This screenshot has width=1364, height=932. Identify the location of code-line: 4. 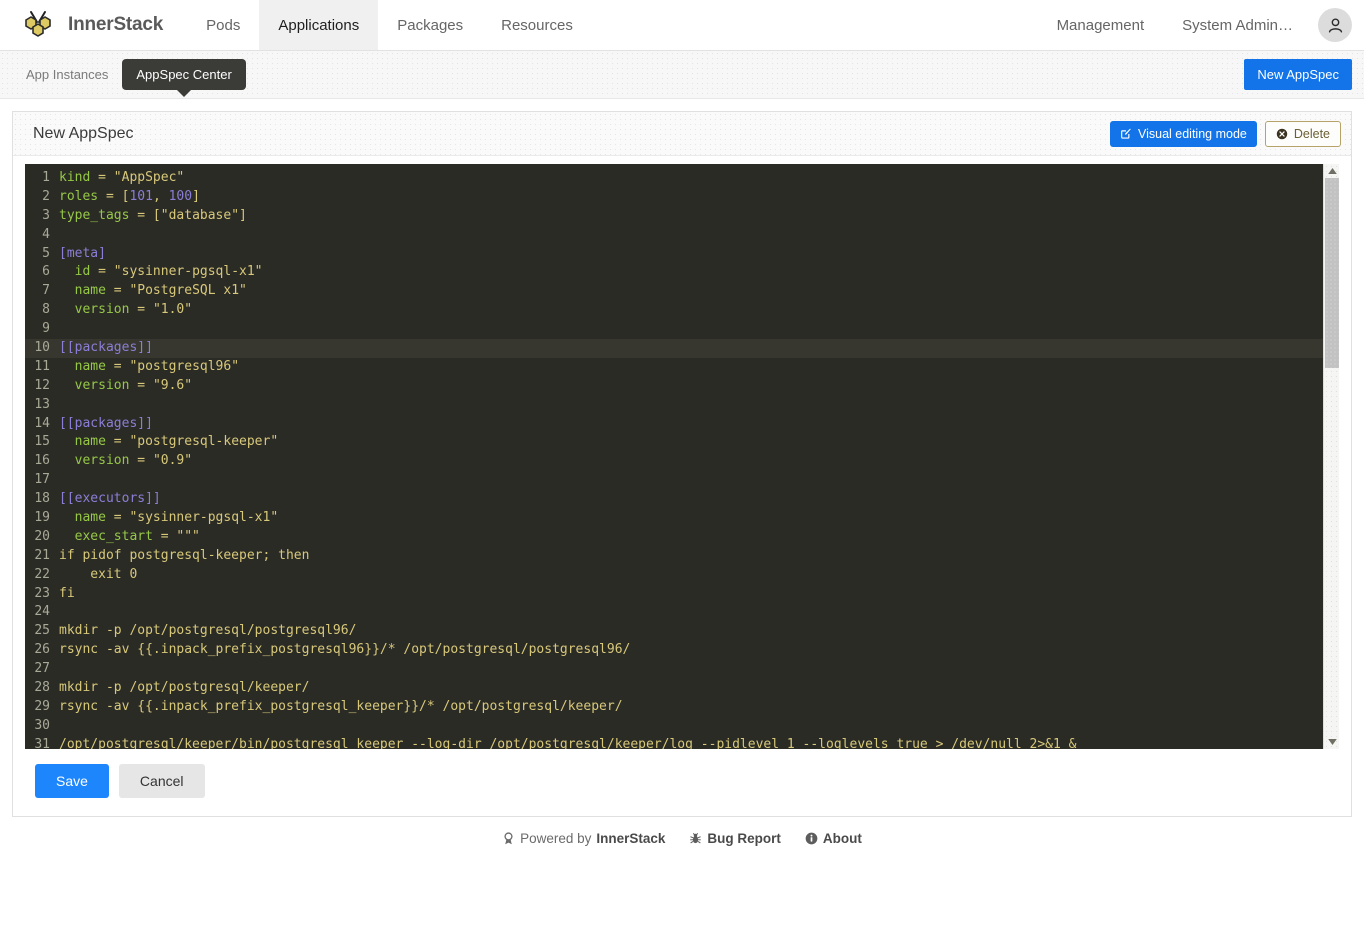
(674, 235).